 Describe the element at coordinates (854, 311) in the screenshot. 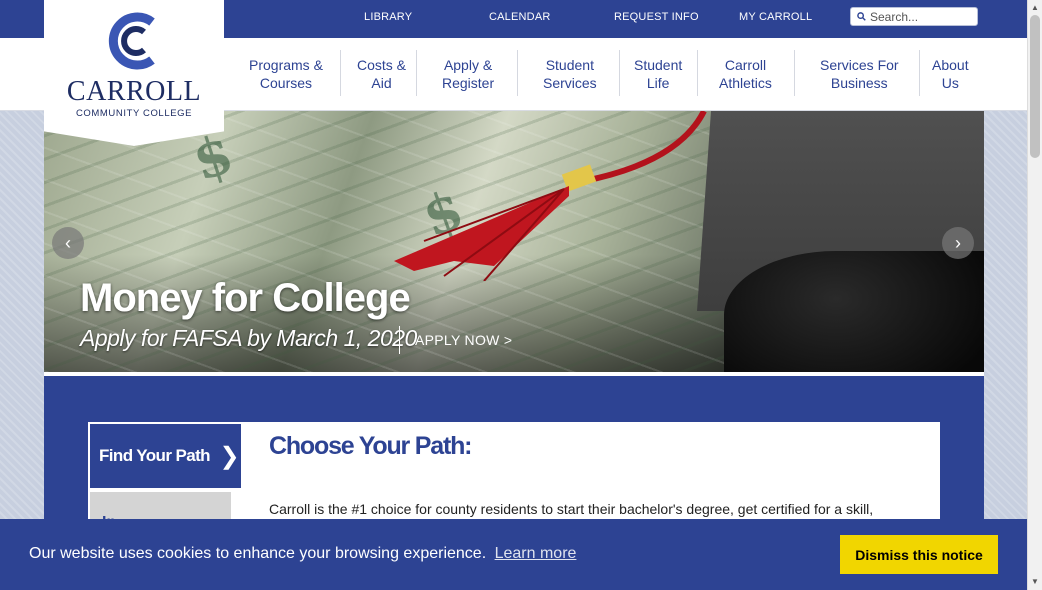

I see `graduation-cap-body` at that location.